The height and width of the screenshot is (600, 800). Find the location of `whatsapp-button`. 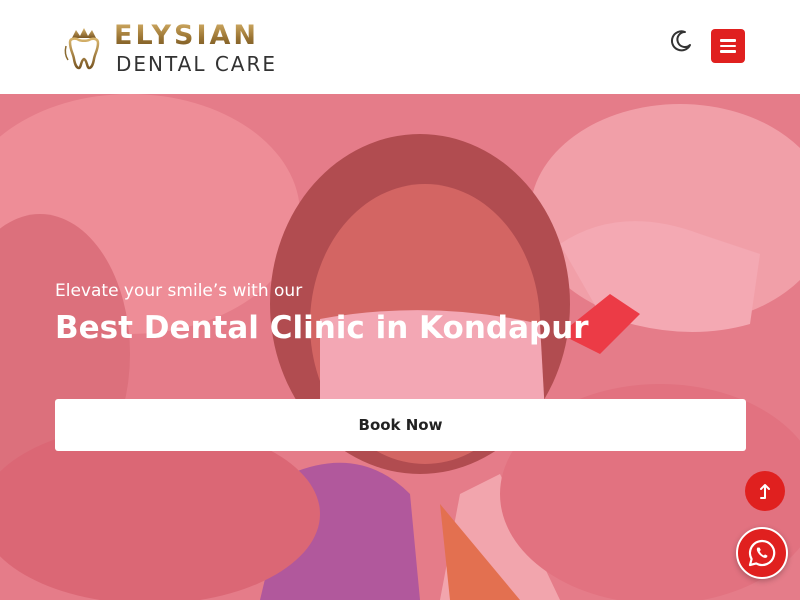

whatsapp-button is located at coordinates (762, 553).